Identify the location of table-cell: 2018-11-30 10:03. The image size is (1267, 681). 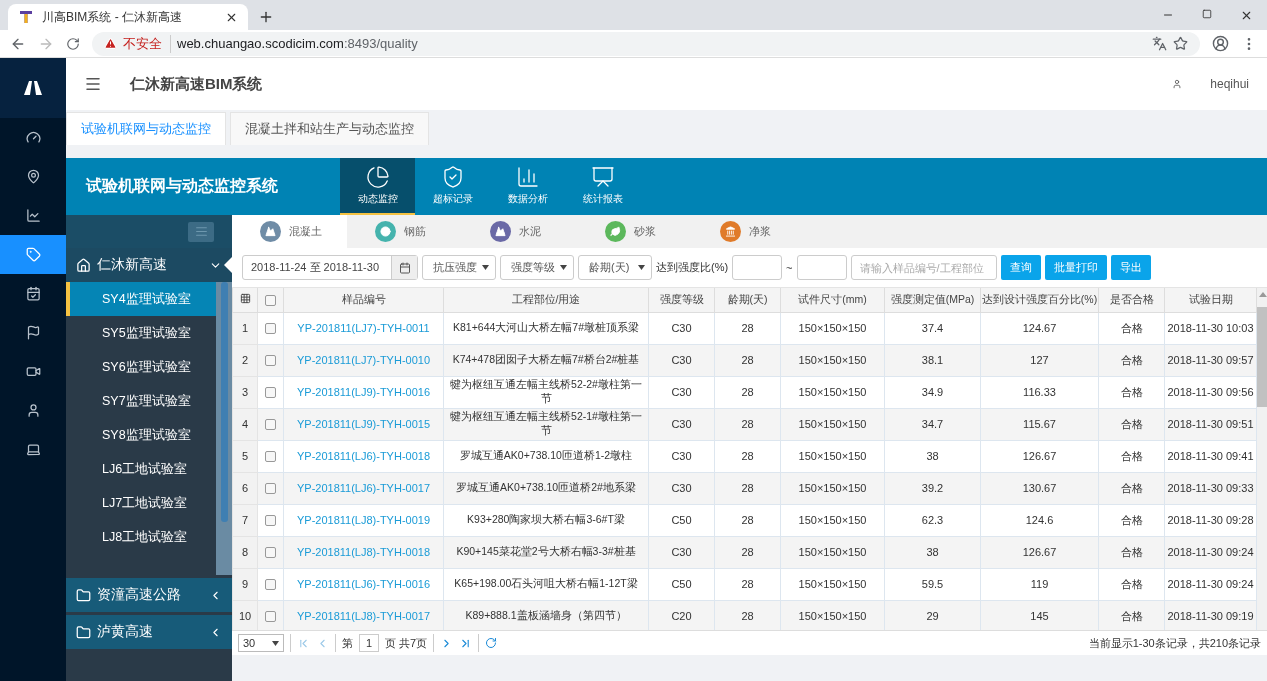
(1210, 328).